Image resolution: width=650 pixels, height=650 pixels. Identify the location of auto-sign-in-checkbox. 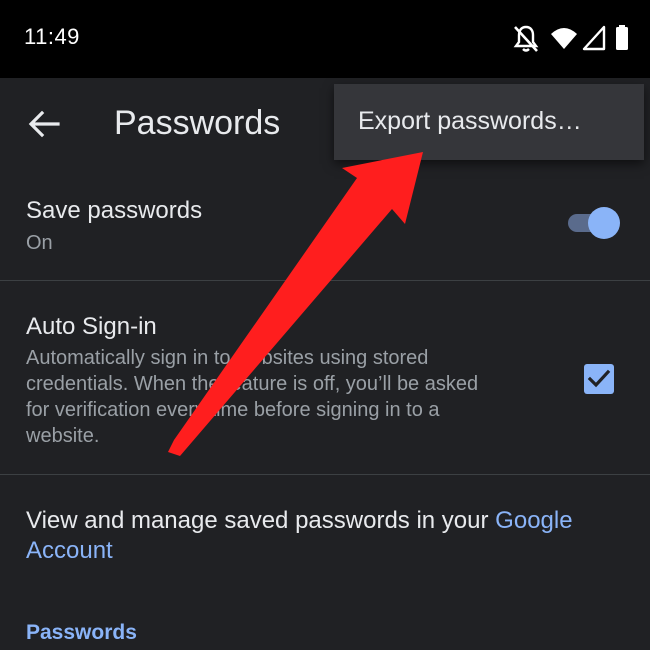
(599, 379).